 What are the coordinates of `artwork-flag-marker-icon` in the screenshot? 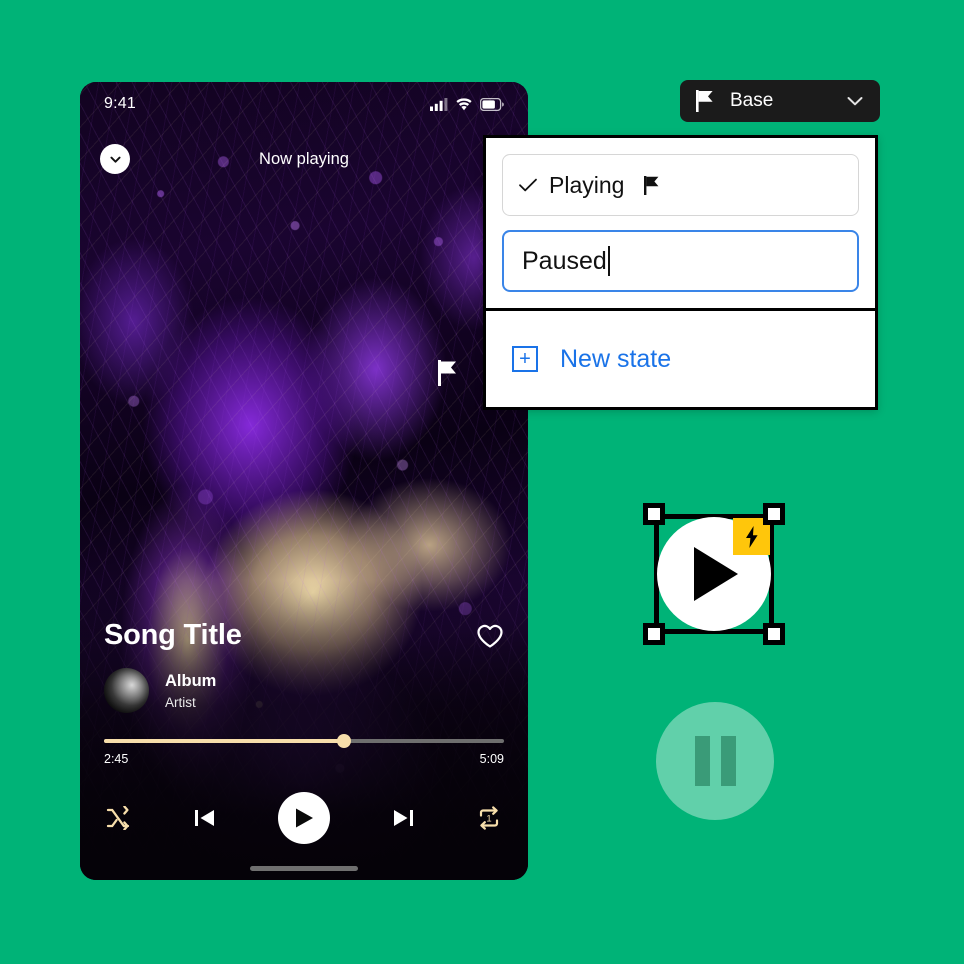 It's located at (449, 373).